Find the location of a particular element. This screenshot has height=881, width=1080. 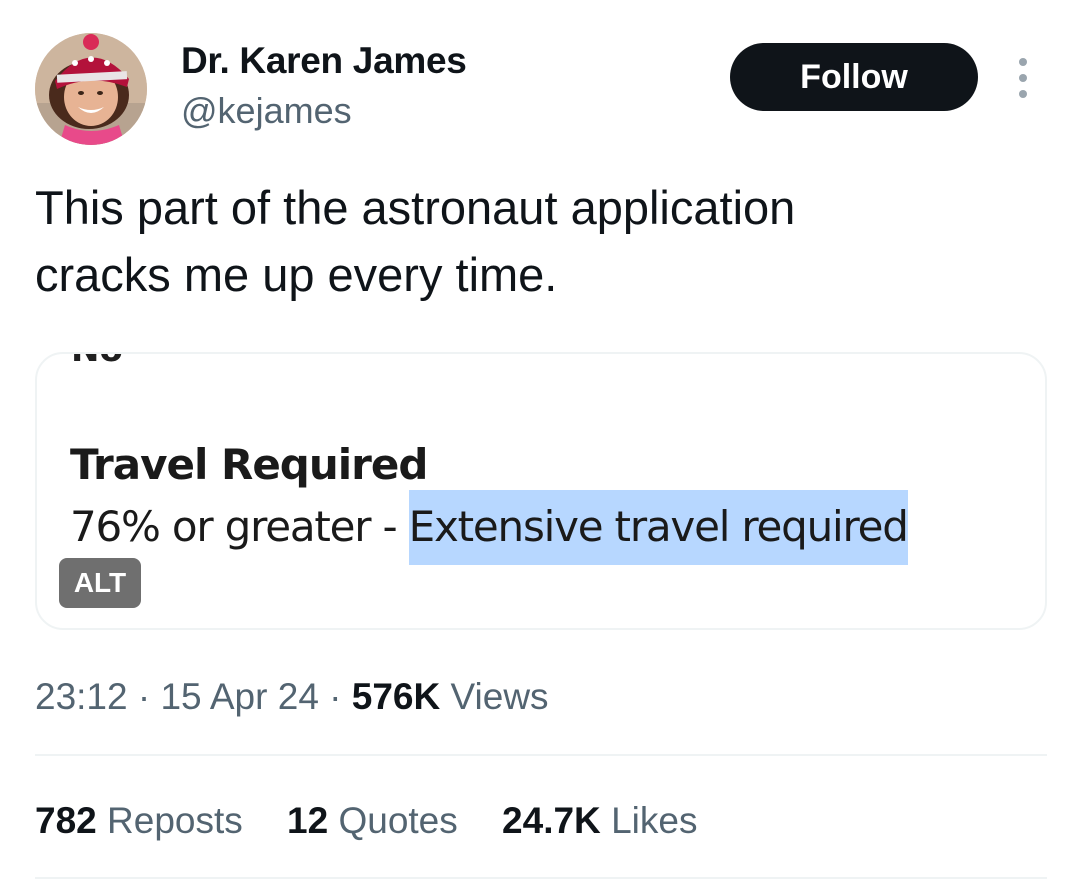

media-heading: Travel Required is located at coordinates (249, 464).